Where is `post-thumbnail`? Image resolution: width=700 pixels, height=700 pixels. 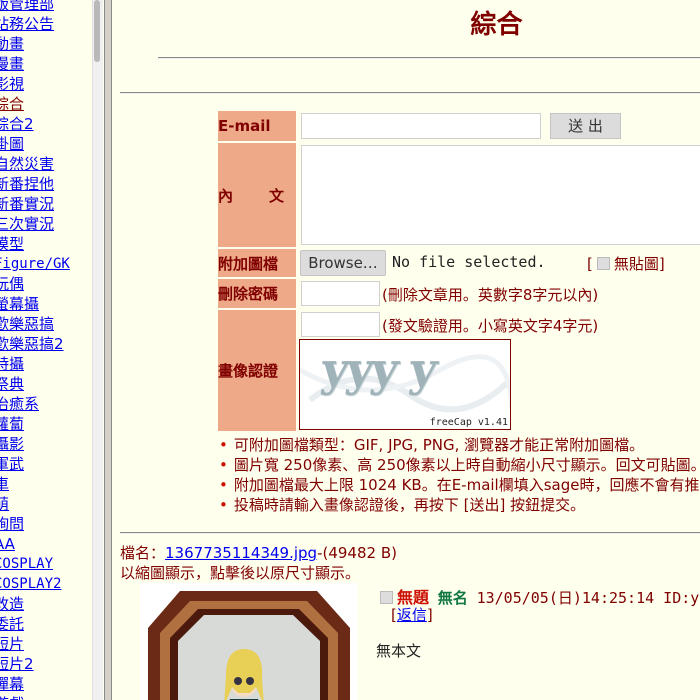 post-thumbnail is located at coordinates (248, 641).